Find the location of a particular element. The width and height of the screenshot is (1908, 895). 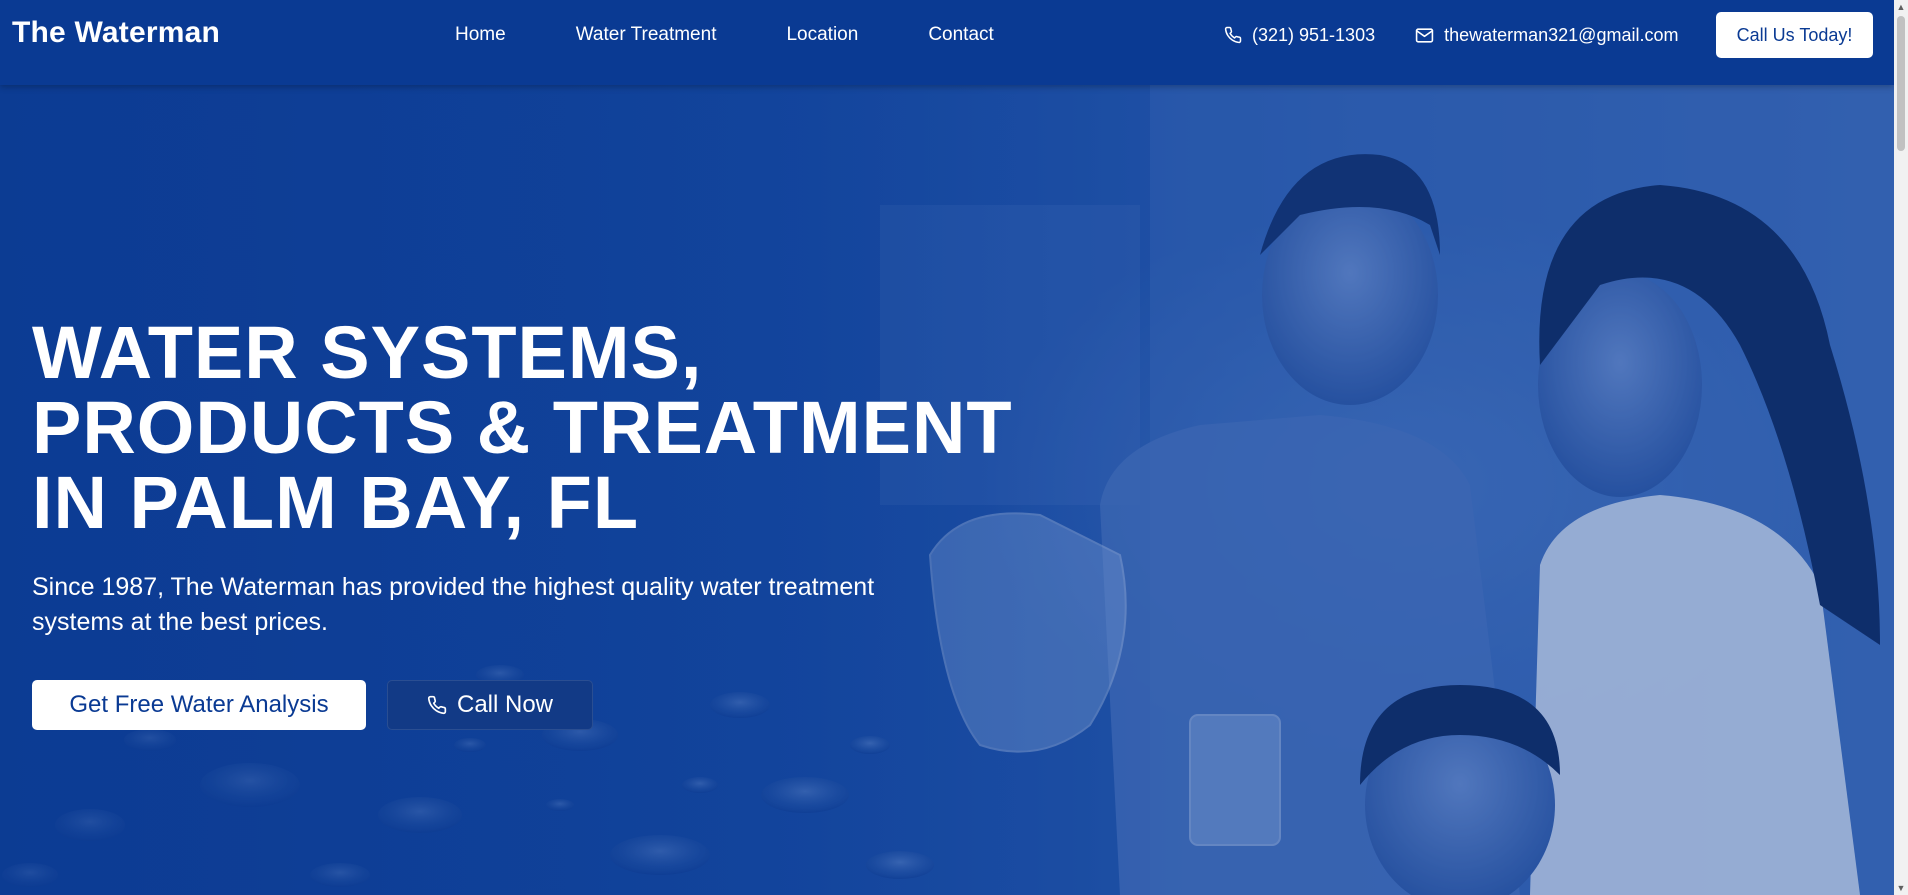

header-contact: (321) 951-1303 thewaterman321@gmail.com is located at coordinates (1471, 35).